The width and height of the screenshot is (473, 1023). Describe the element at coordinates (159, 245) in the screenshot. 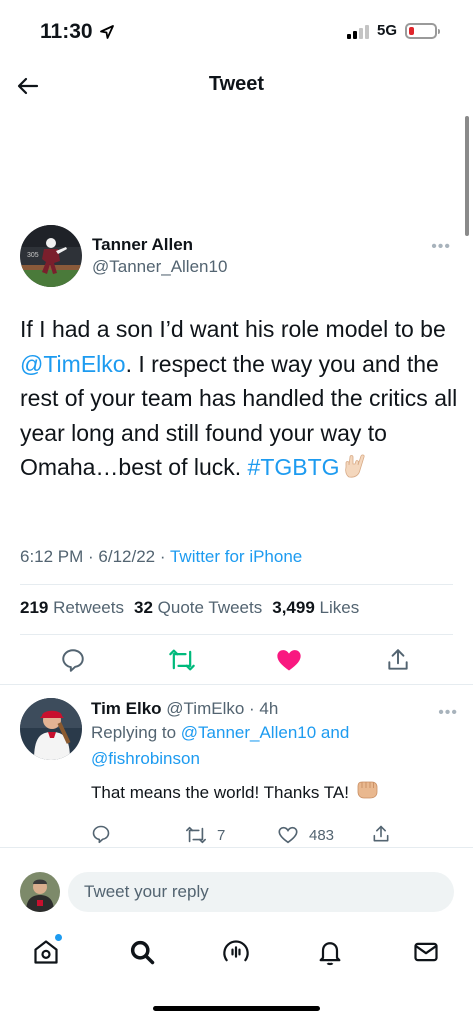

I see `author-name: Tanner Allen` at that location.